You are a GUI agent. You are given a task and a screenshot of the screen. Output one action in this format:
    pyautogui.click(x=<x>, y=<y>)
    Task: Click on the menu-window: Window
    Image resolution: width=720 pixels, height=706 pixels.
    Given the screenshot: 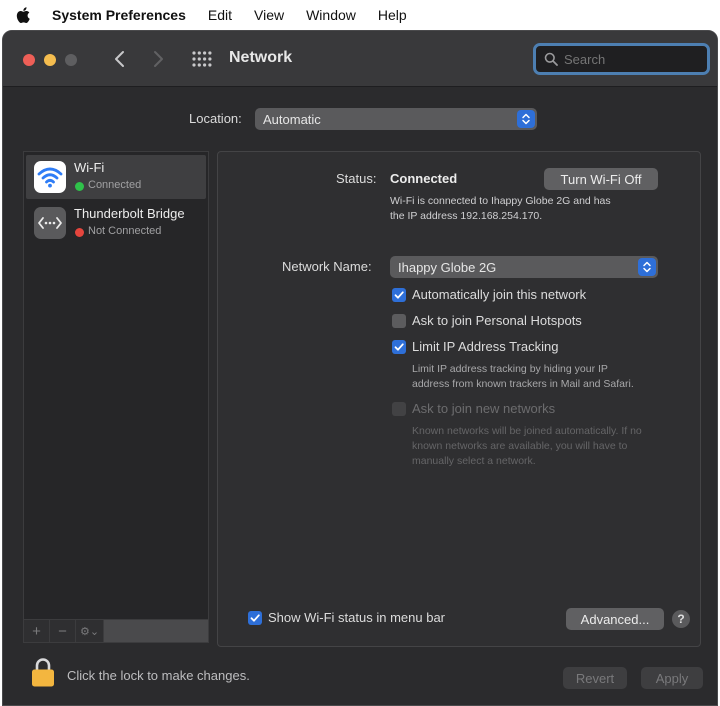 What is the action you would take?
    pyautogui.click(x=331, y=15)
    